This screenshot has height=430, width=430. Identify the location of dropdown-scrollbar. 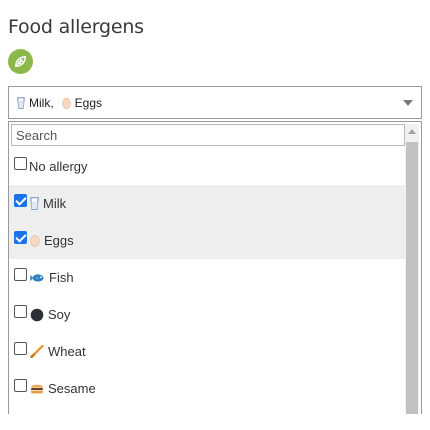
(412, 269).